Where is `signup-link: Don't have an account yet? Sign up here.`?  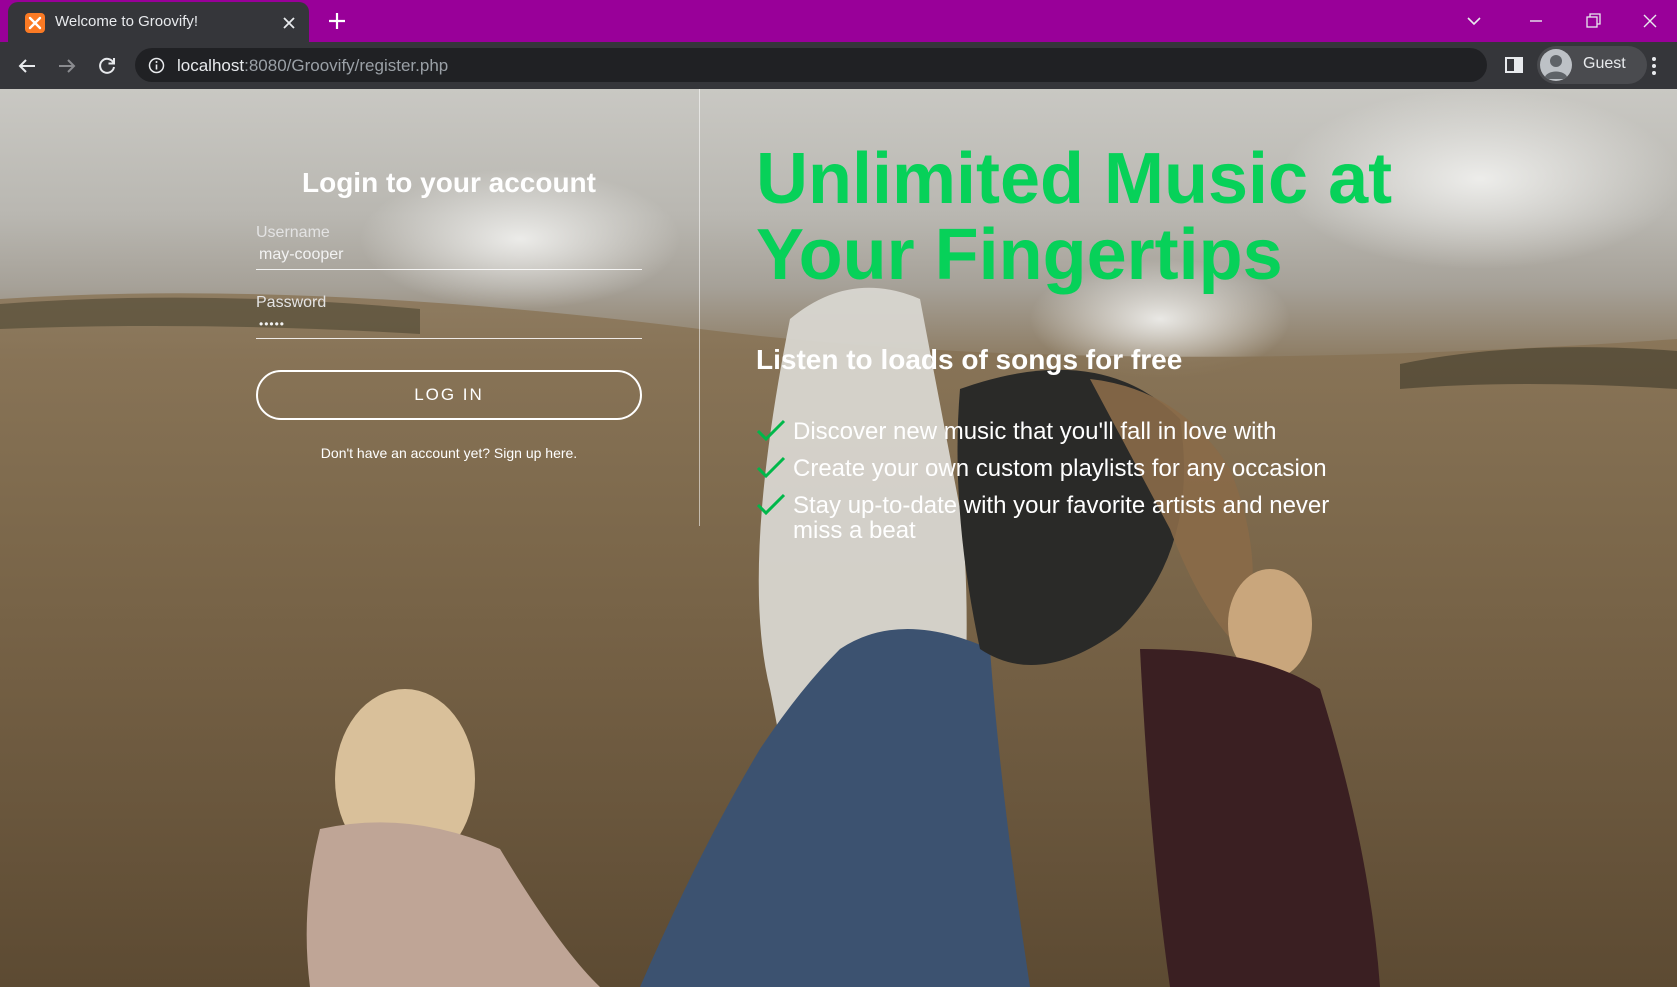 signup-link: Don't have an account yet? Sign up here. is located at coordinates (449, 453).